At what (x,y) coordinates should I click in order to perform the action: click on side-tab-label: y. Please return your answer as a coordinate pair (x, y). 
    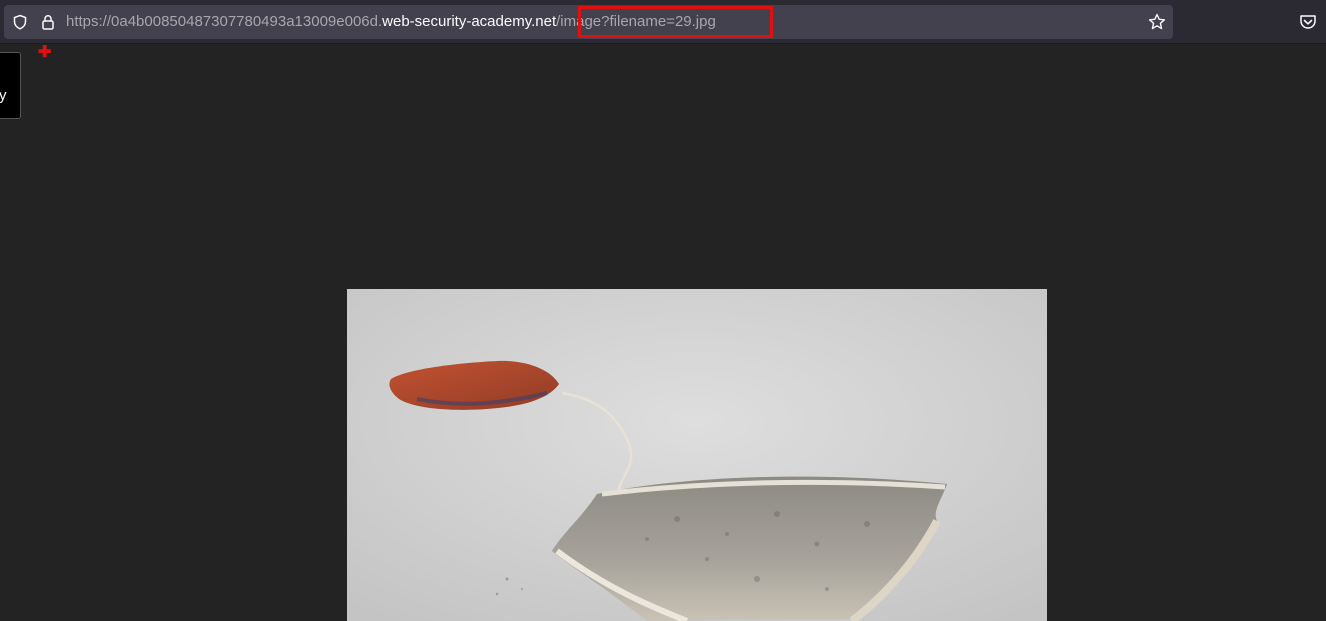
    Looking at the image, I should click on (3, 95).